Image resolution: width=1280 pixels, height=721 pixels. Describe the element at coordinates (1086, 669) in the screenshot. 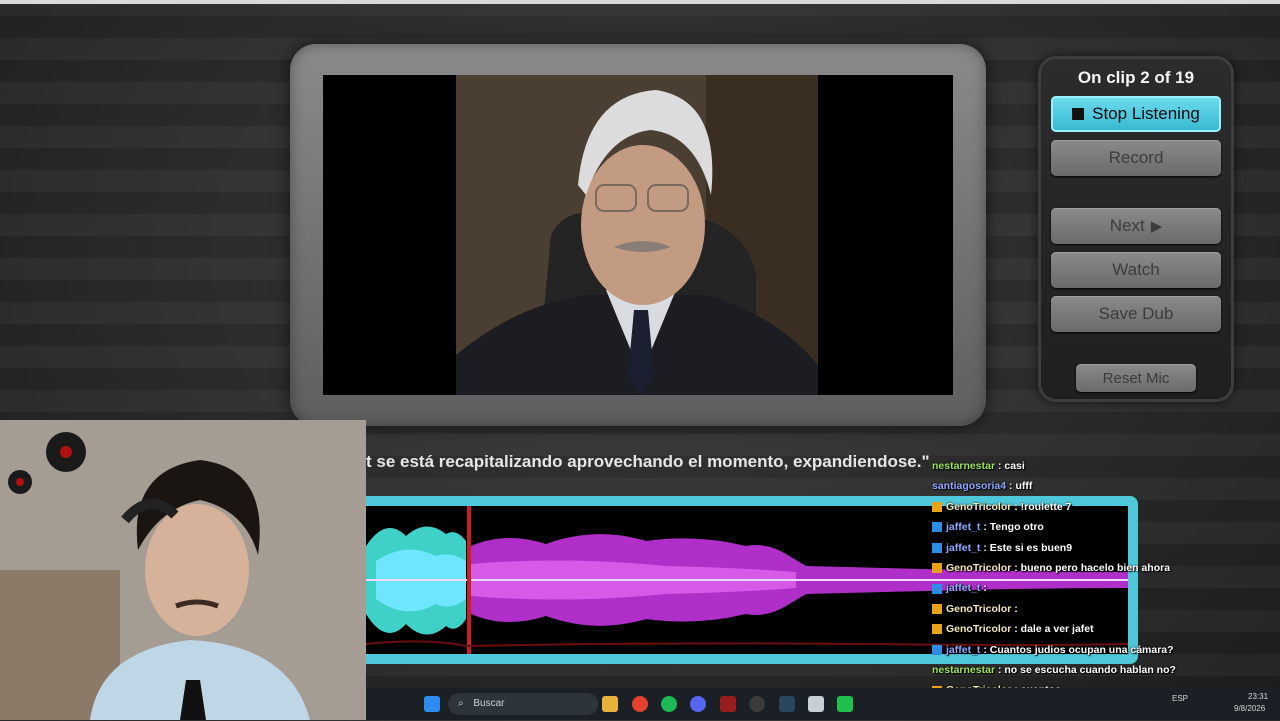

I see `chat-text: : no se escucha cuando hablan no?` at that location.